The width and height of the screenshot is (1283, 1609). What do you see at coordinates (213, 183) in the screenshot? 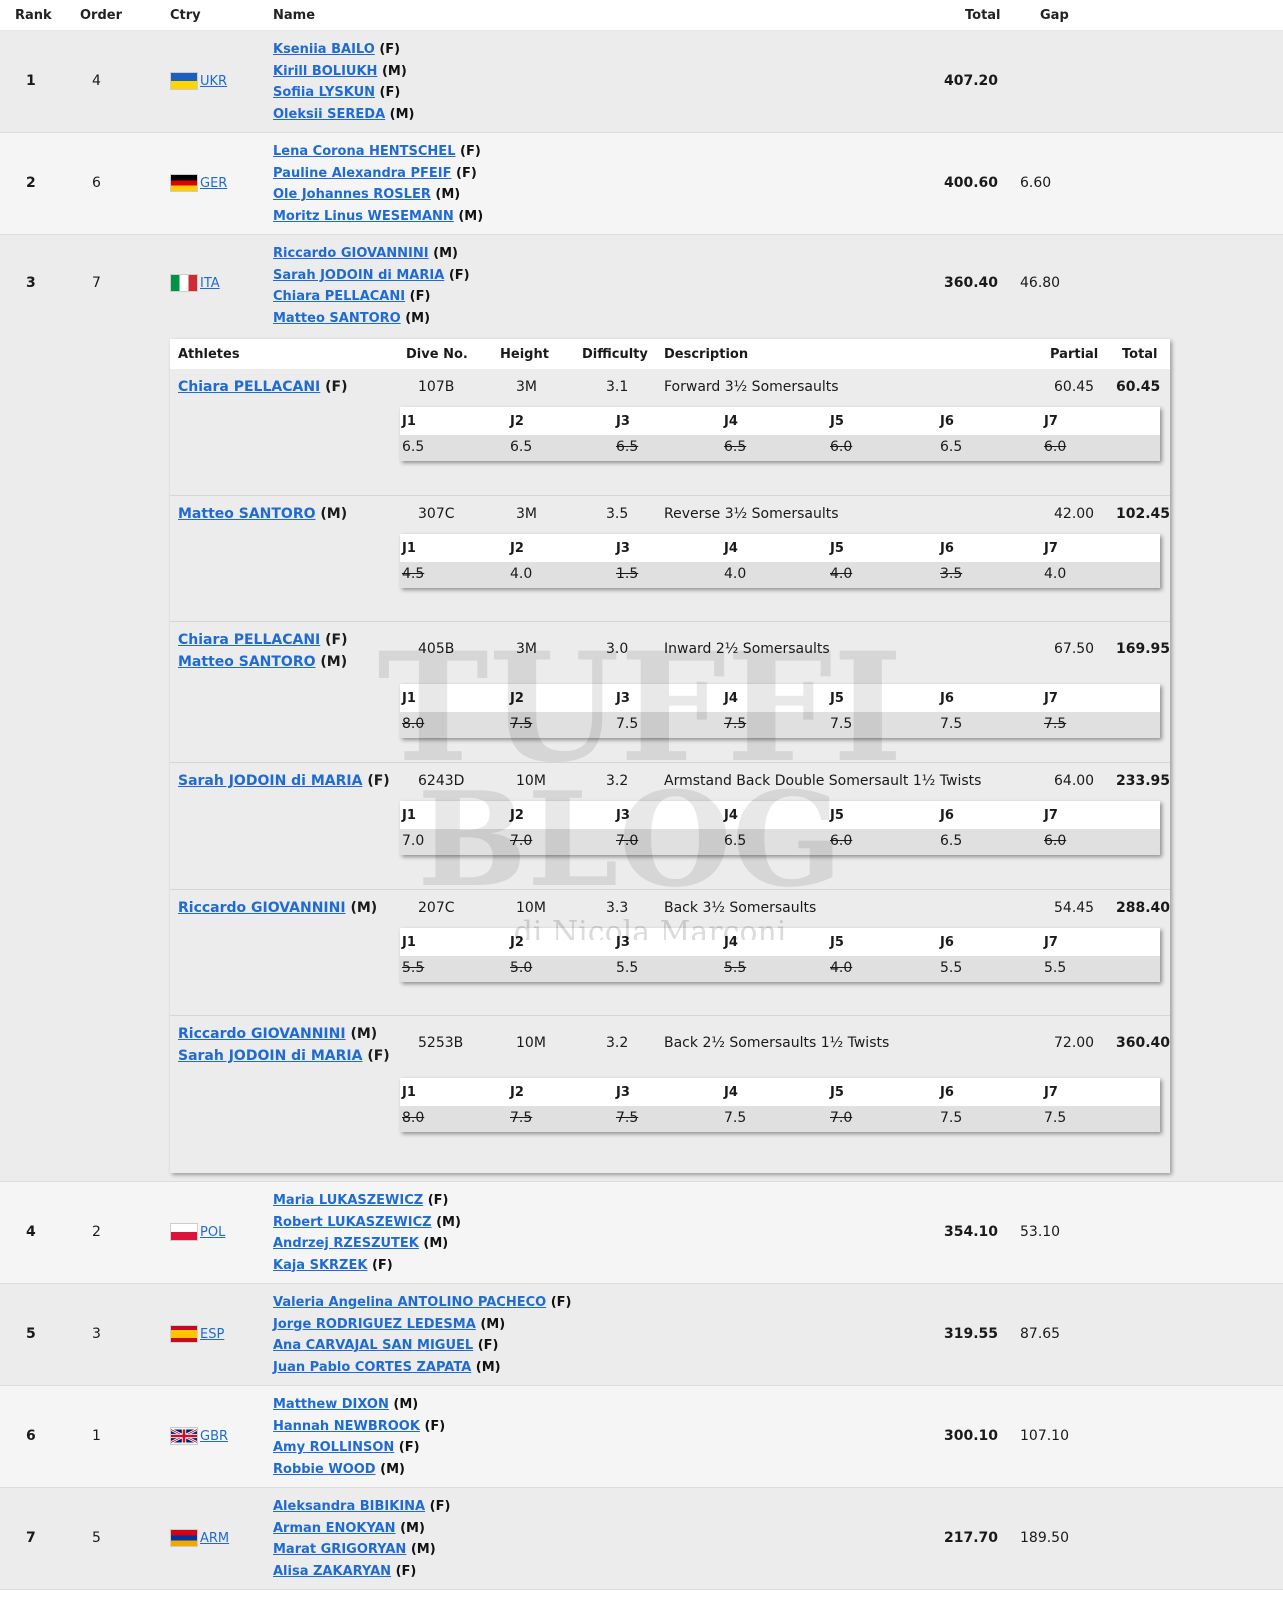
I see `country-link: GER` at bounding box center [213, 183].